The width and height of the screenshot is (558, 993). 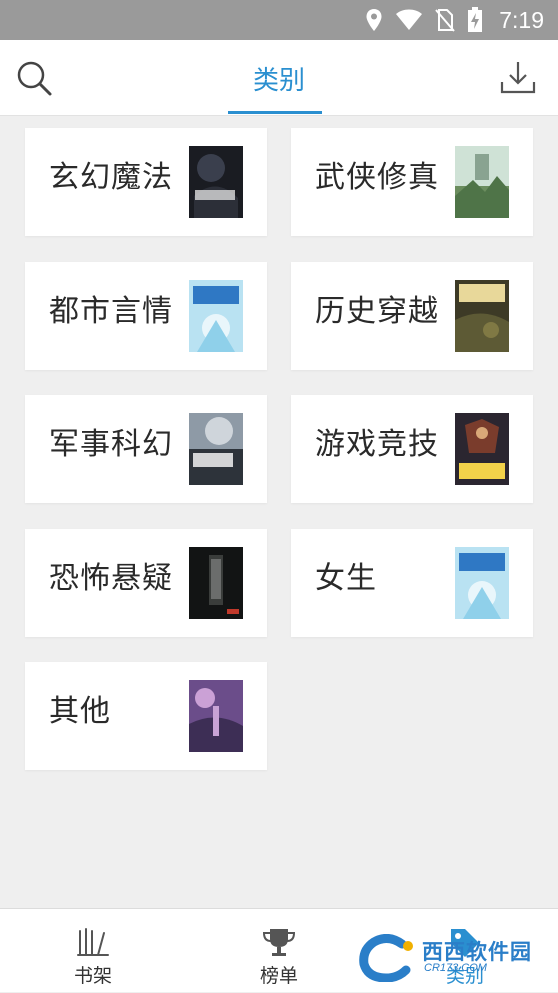 I want to click on top-app-bar: 类别, so click(x=279, y=78).